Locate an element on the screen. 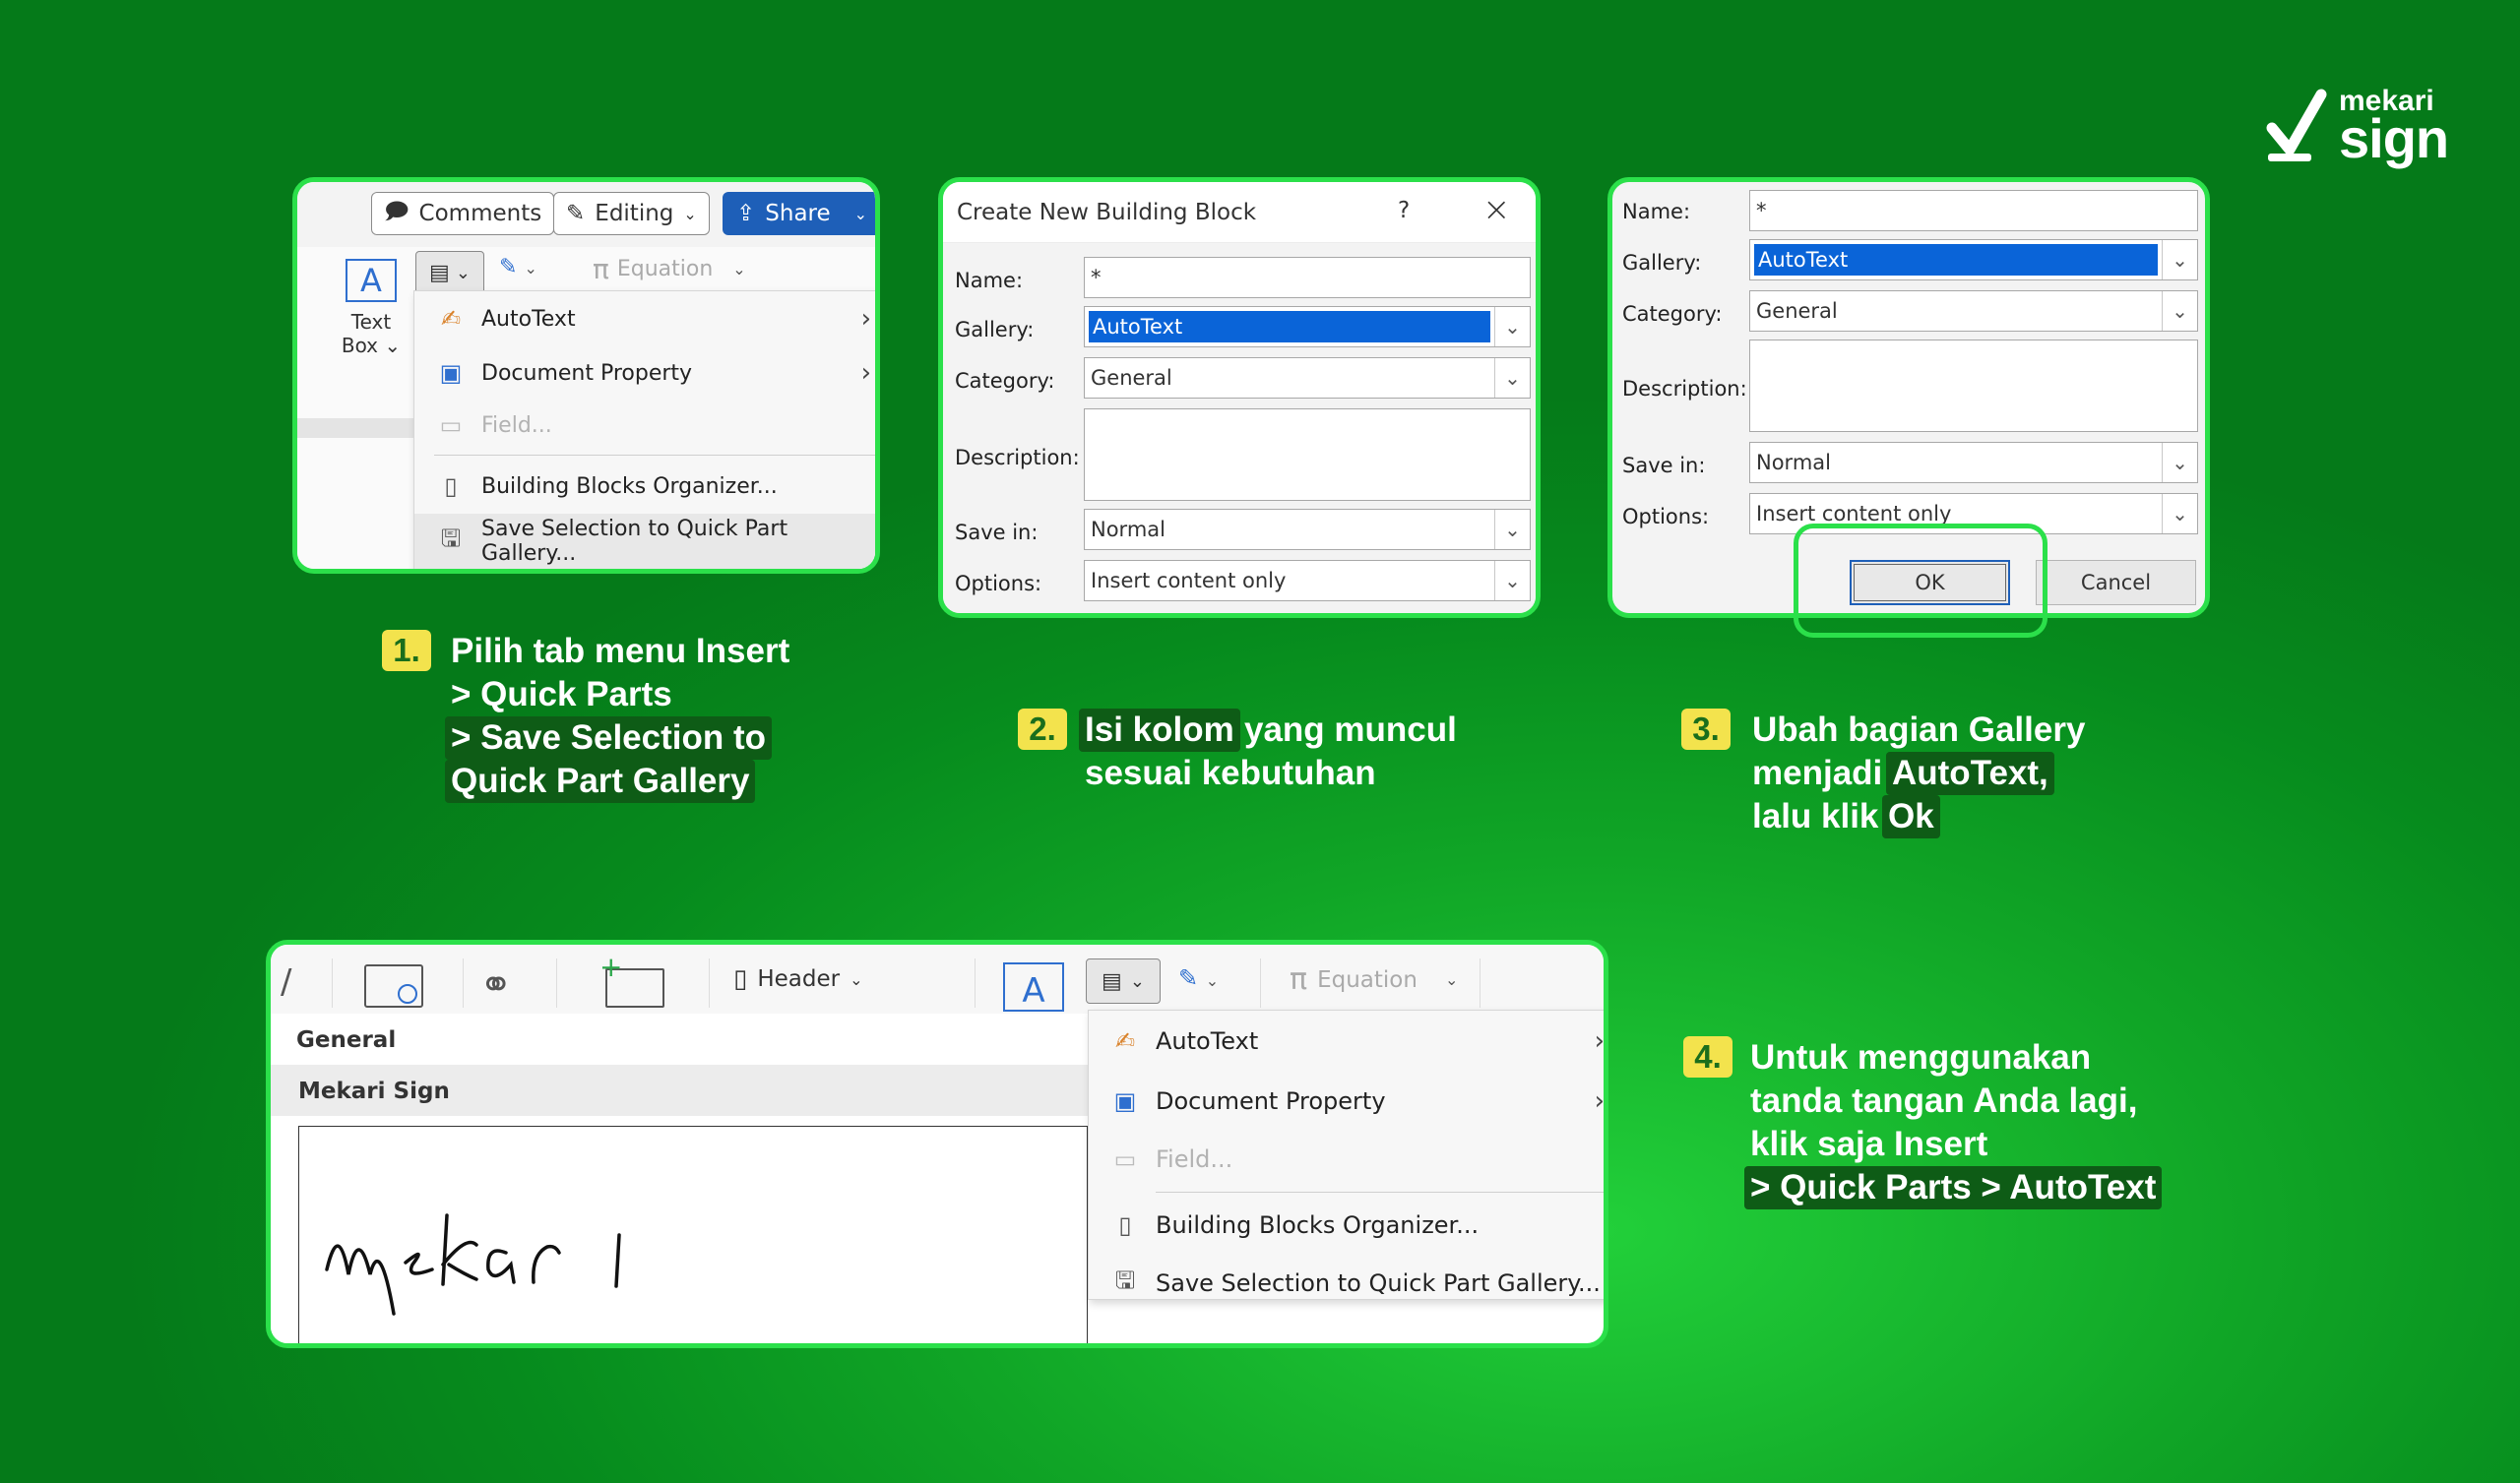 Image resolution: width=2520 pixels, height=1483 pixels. step-2-text: Isi kolom yang muncul sesuai kebutuhan is located at coordinates (1285, 753).